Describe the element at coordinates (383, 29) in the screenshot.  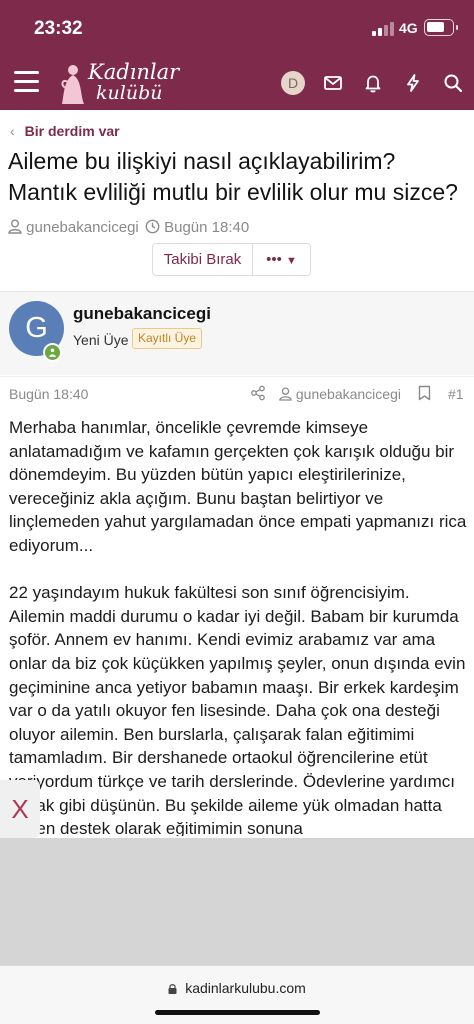
I see `signal-icon` at that location.